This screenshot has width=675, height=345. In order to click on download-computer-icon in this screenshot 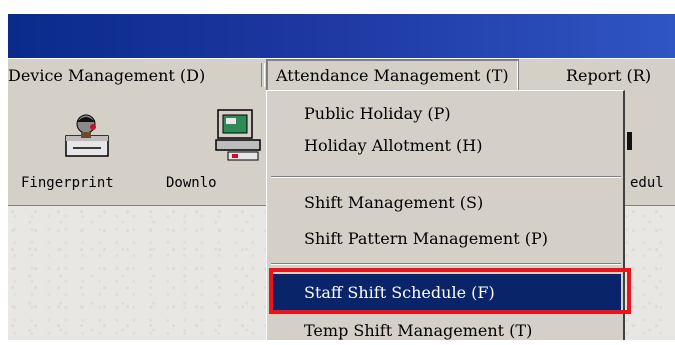, I will do `click(240, 138)`.